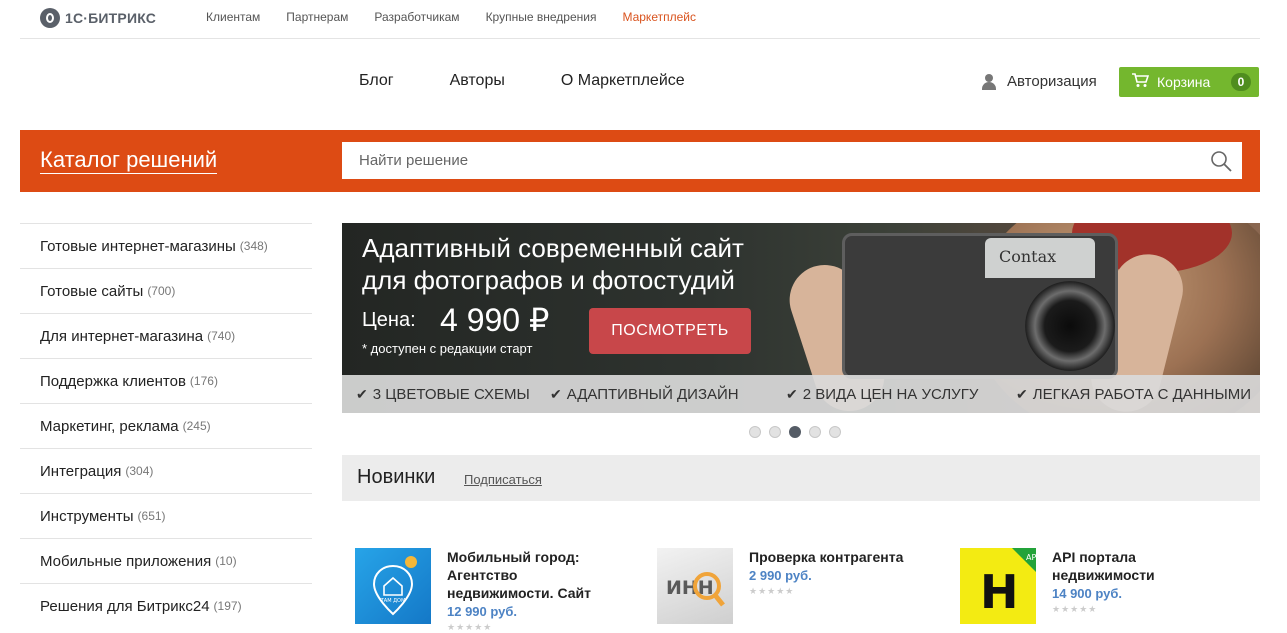 Image resolution: width=1287 pixels, height=633 pixels. What do you see at coordinates (151, 516) in the screenshot?
I see `sidebar-item-count: (651)` at bounding box center [151, 516].